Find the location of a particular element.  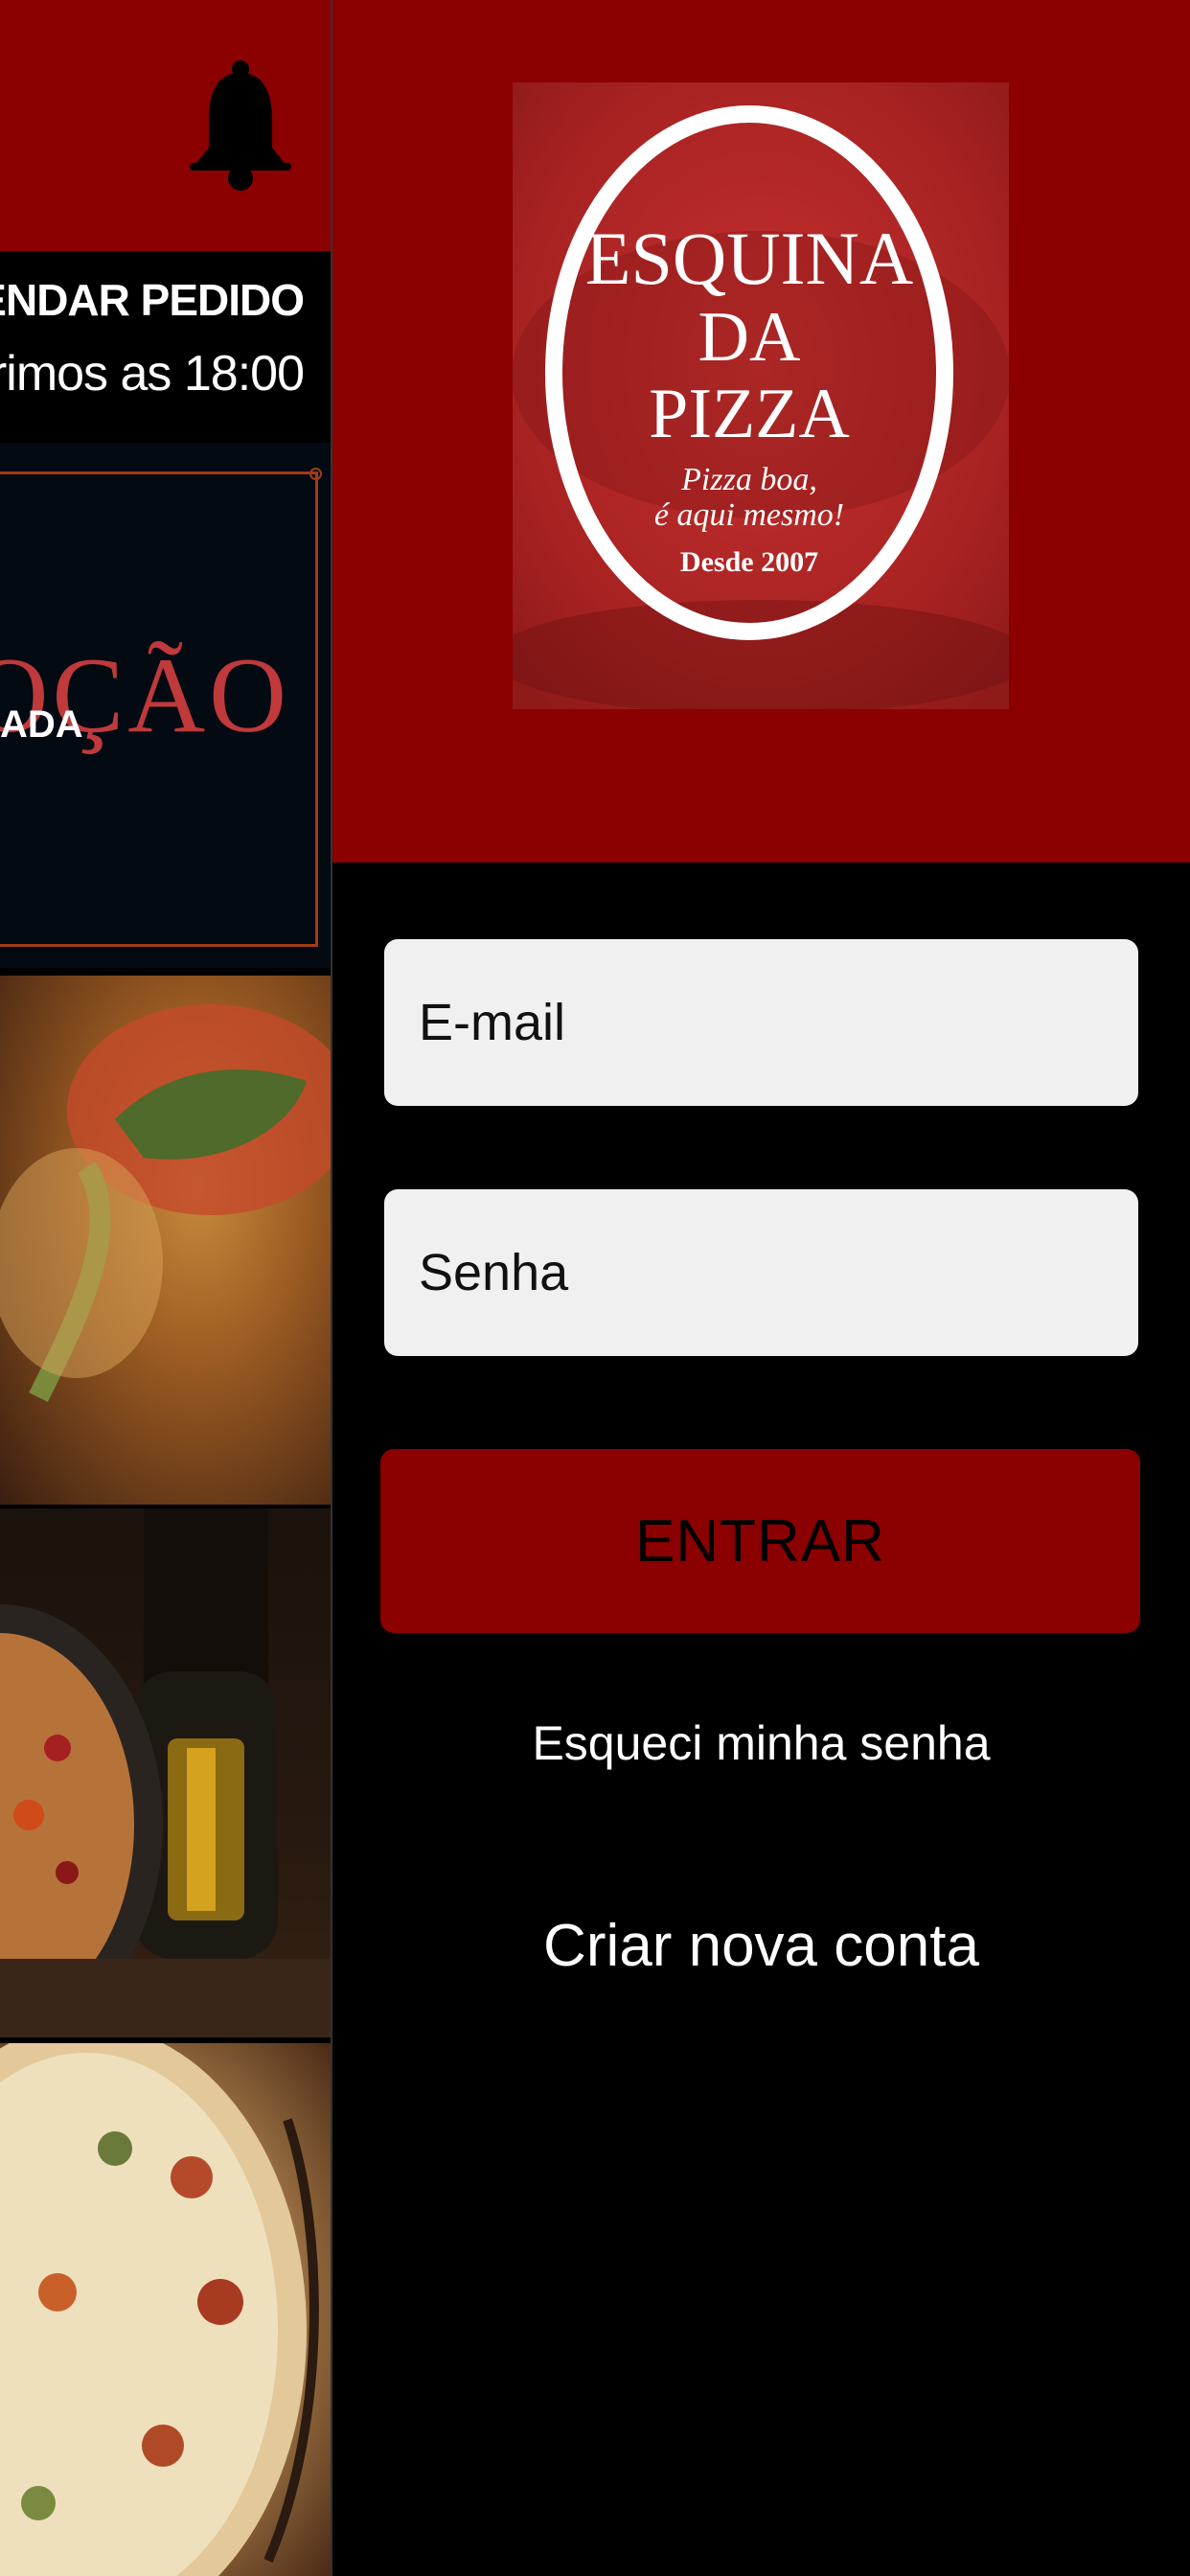

logo-line-1: ESQUINA is located at coordinates (749, 258).